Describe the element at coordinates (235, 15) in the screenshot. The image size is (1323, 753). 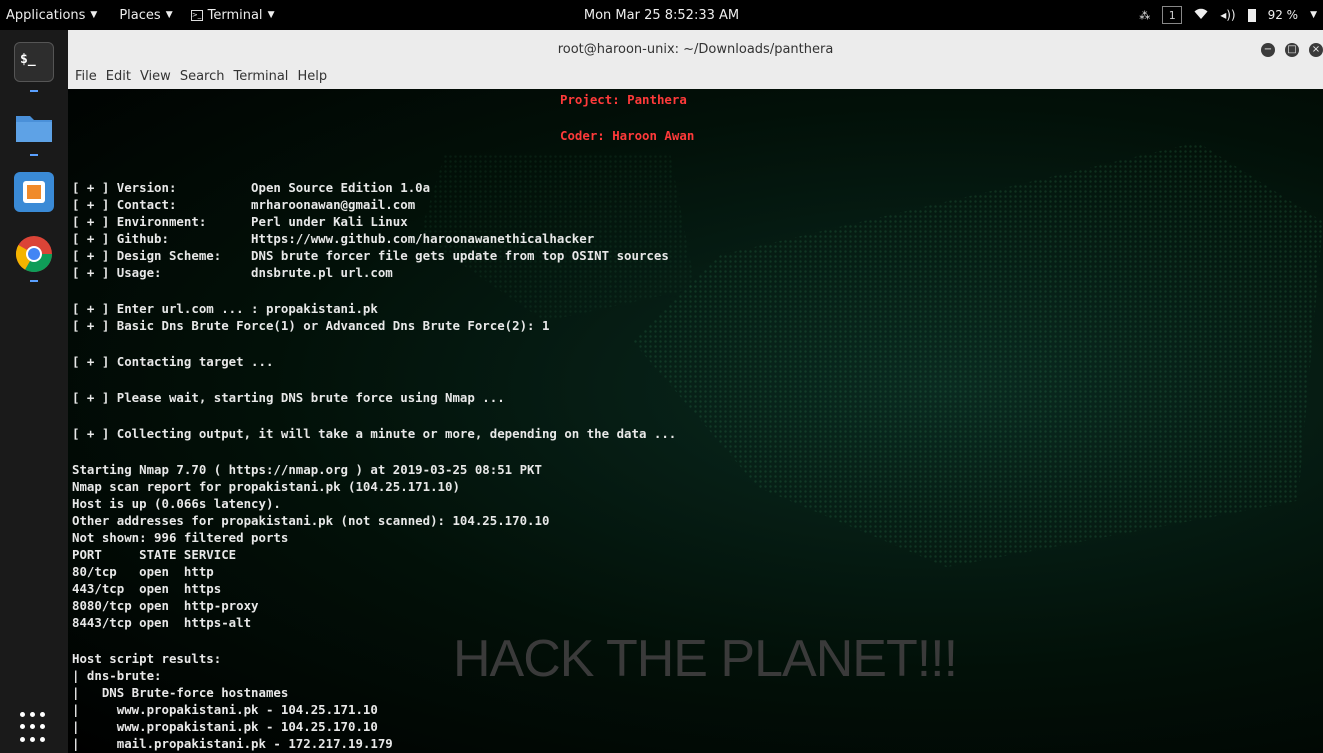
I see `terminal-app-label: Terminal` at that location.